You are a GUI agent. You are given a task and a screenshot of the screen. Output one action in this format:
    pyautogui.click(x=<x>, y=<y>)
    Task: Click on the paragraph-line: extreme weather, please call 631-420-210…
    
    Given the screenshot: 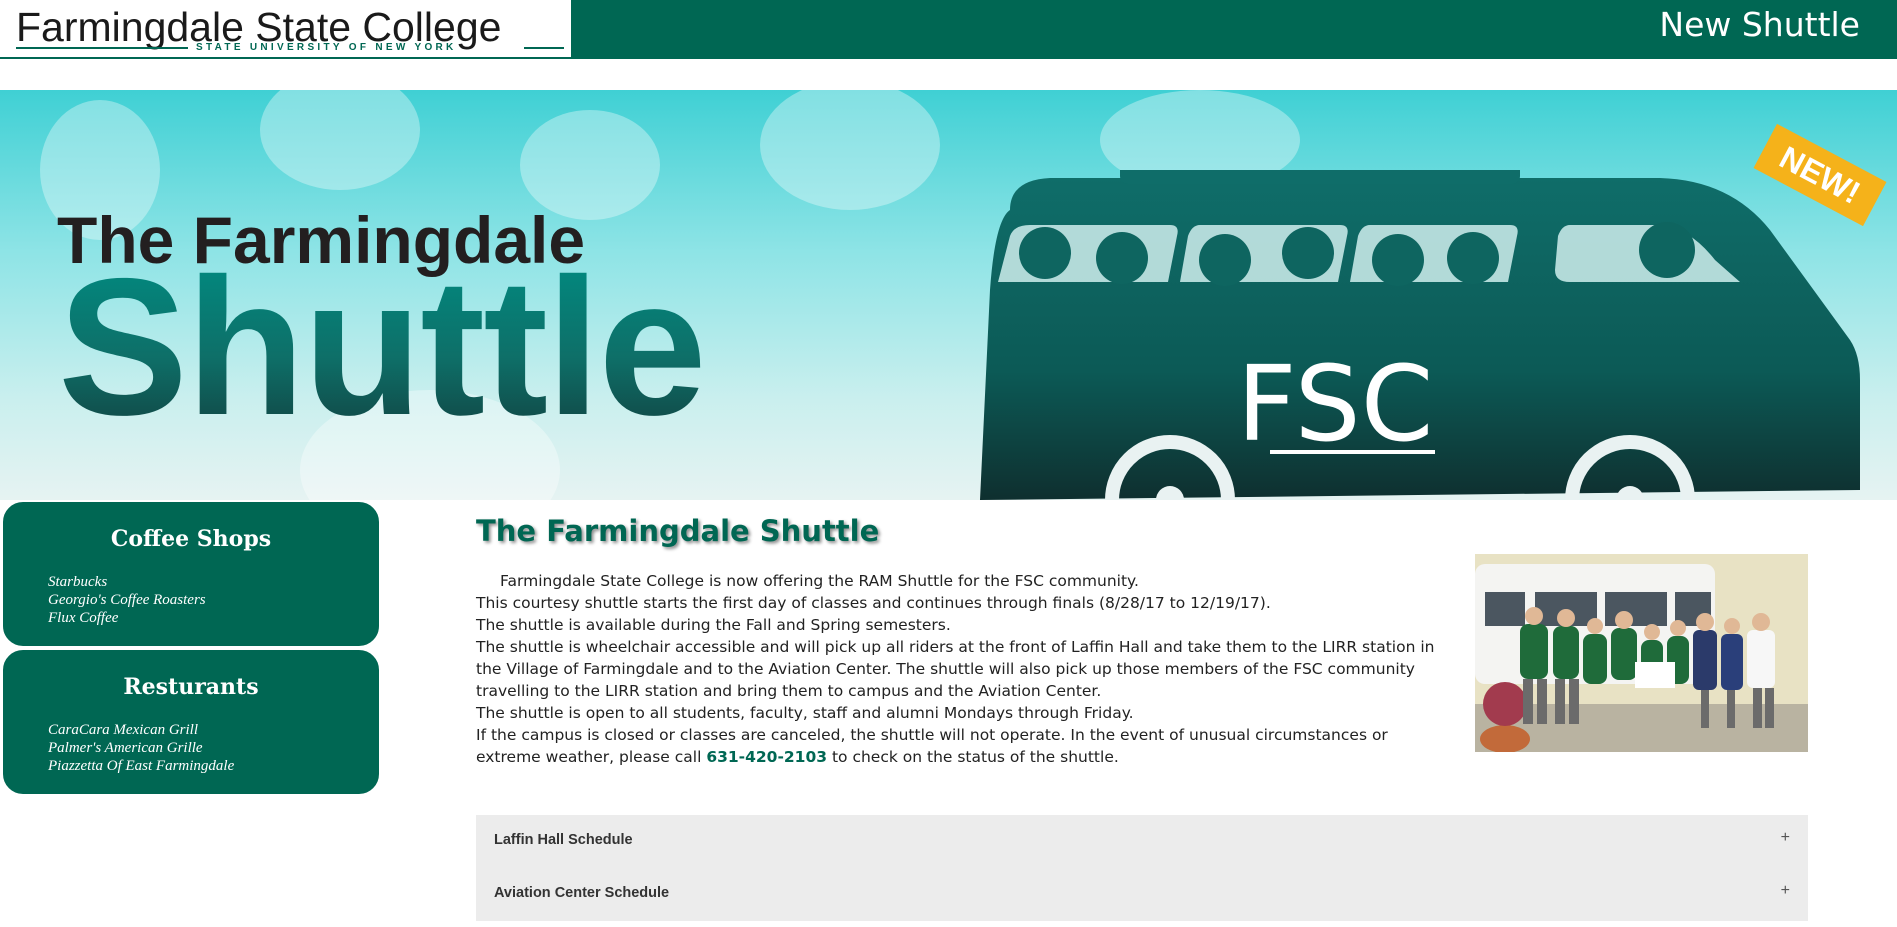 What is the action you would take?
    pyautogui.click(x=941, y=757)
    